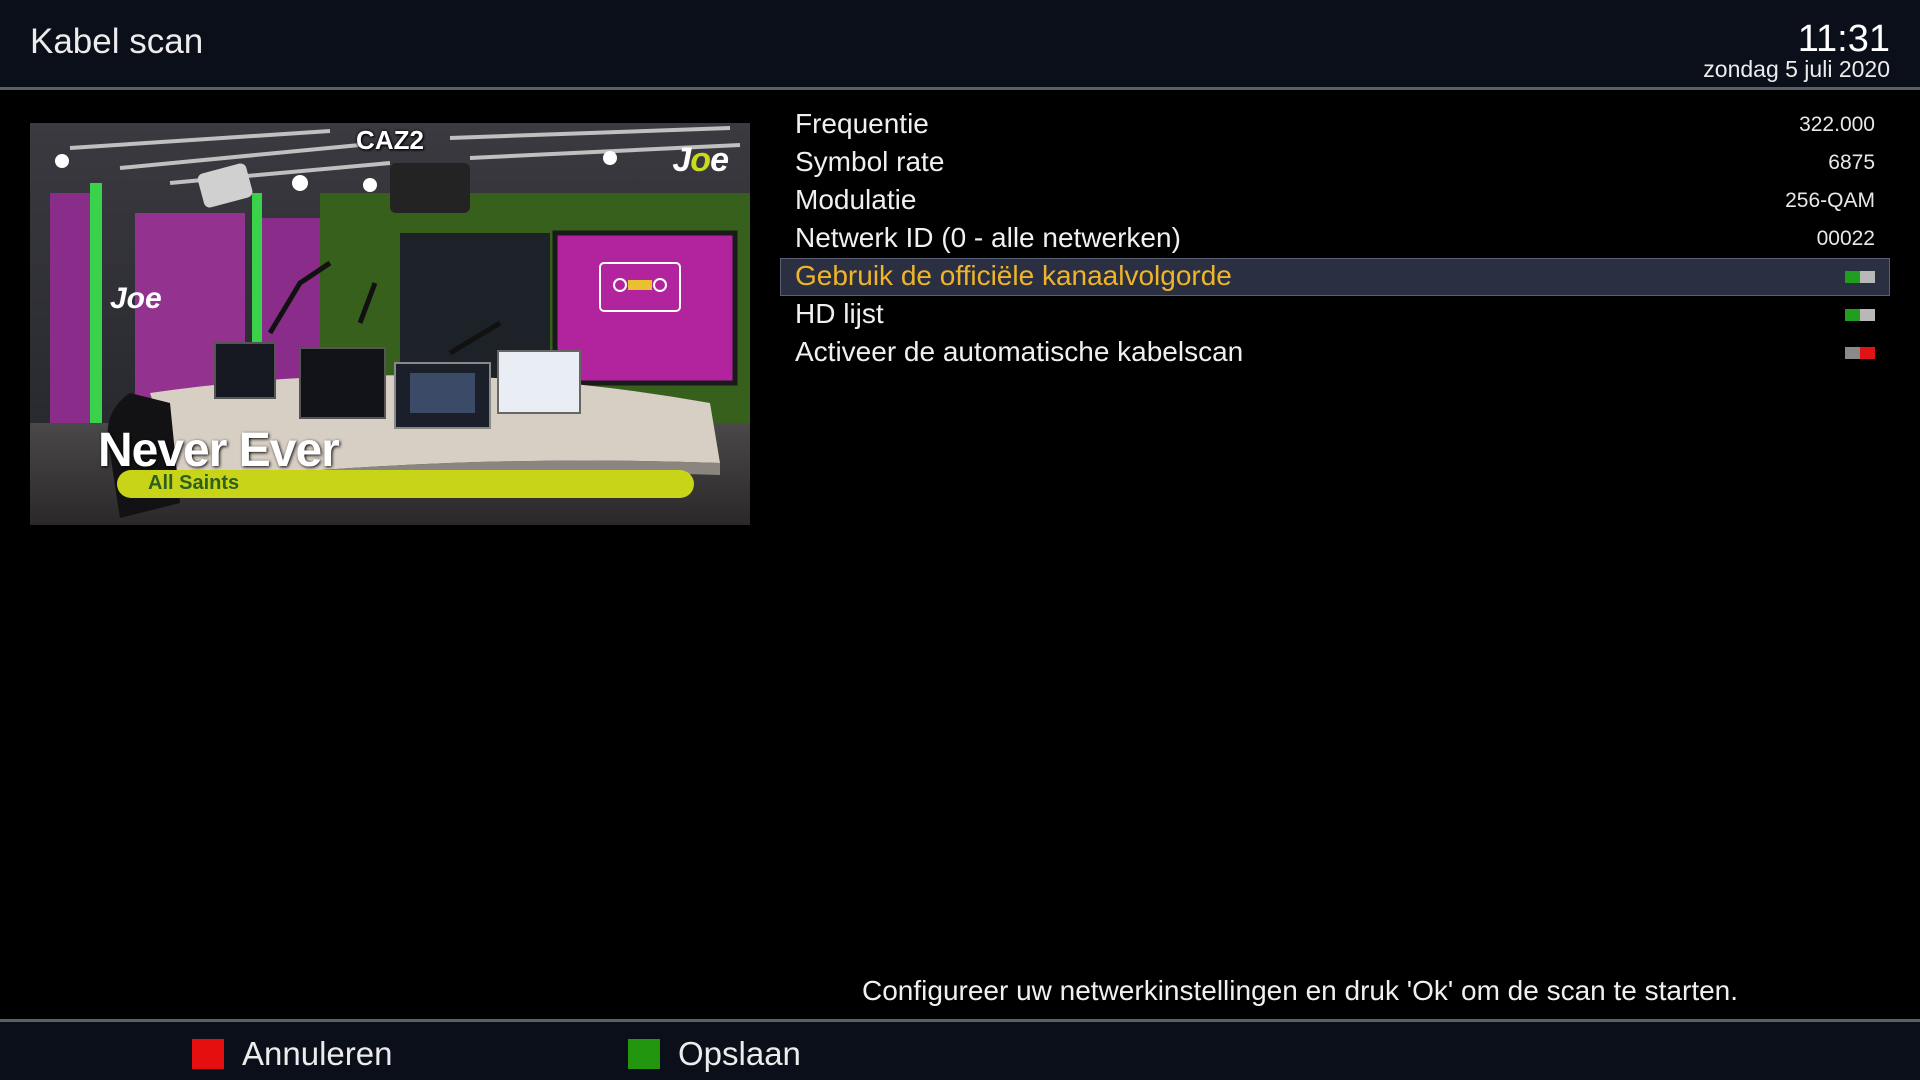  Describe the element at coordinates (1830, 200) in the screenshot. I see `menu-item-value: 256-QAM` at that location.